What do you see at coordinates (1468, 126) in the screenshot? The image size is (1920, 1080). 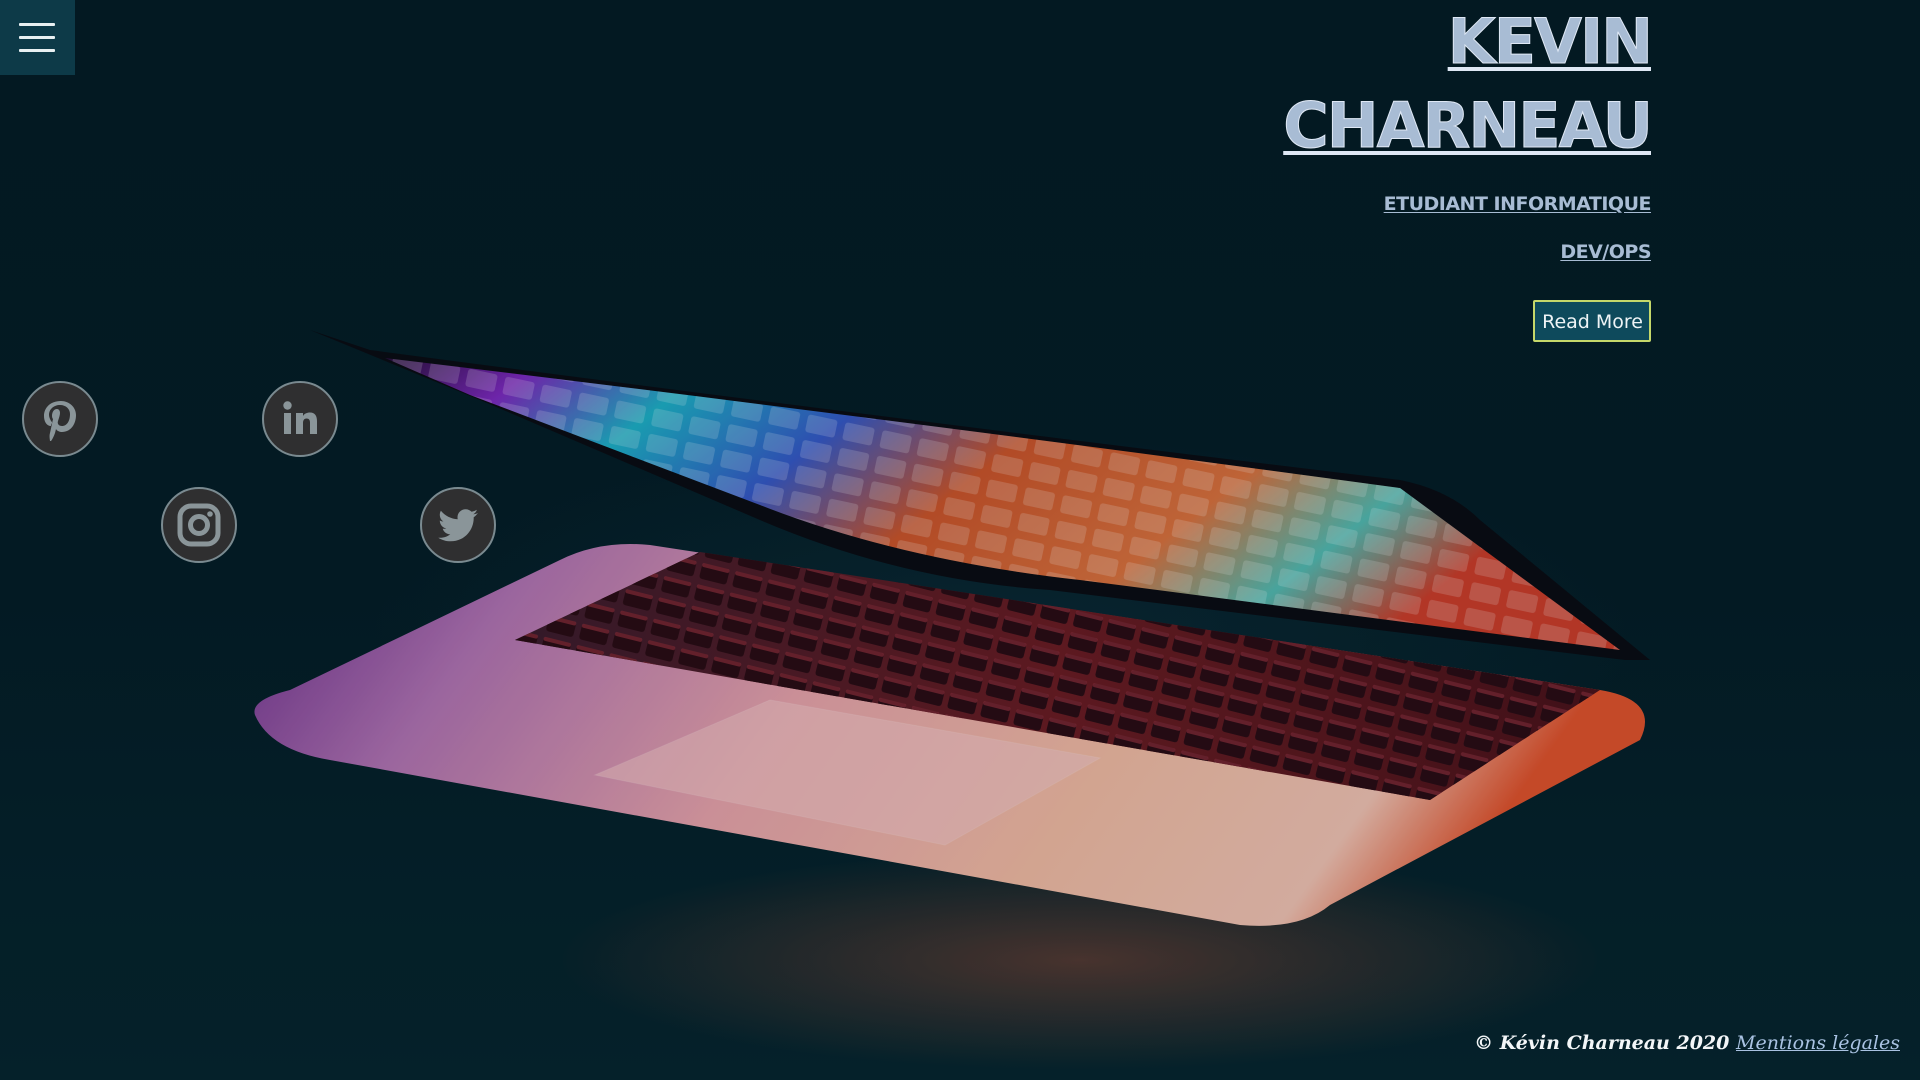 I see `hero-name-last: CHARNEAU` at bounding box center [1468, 126].